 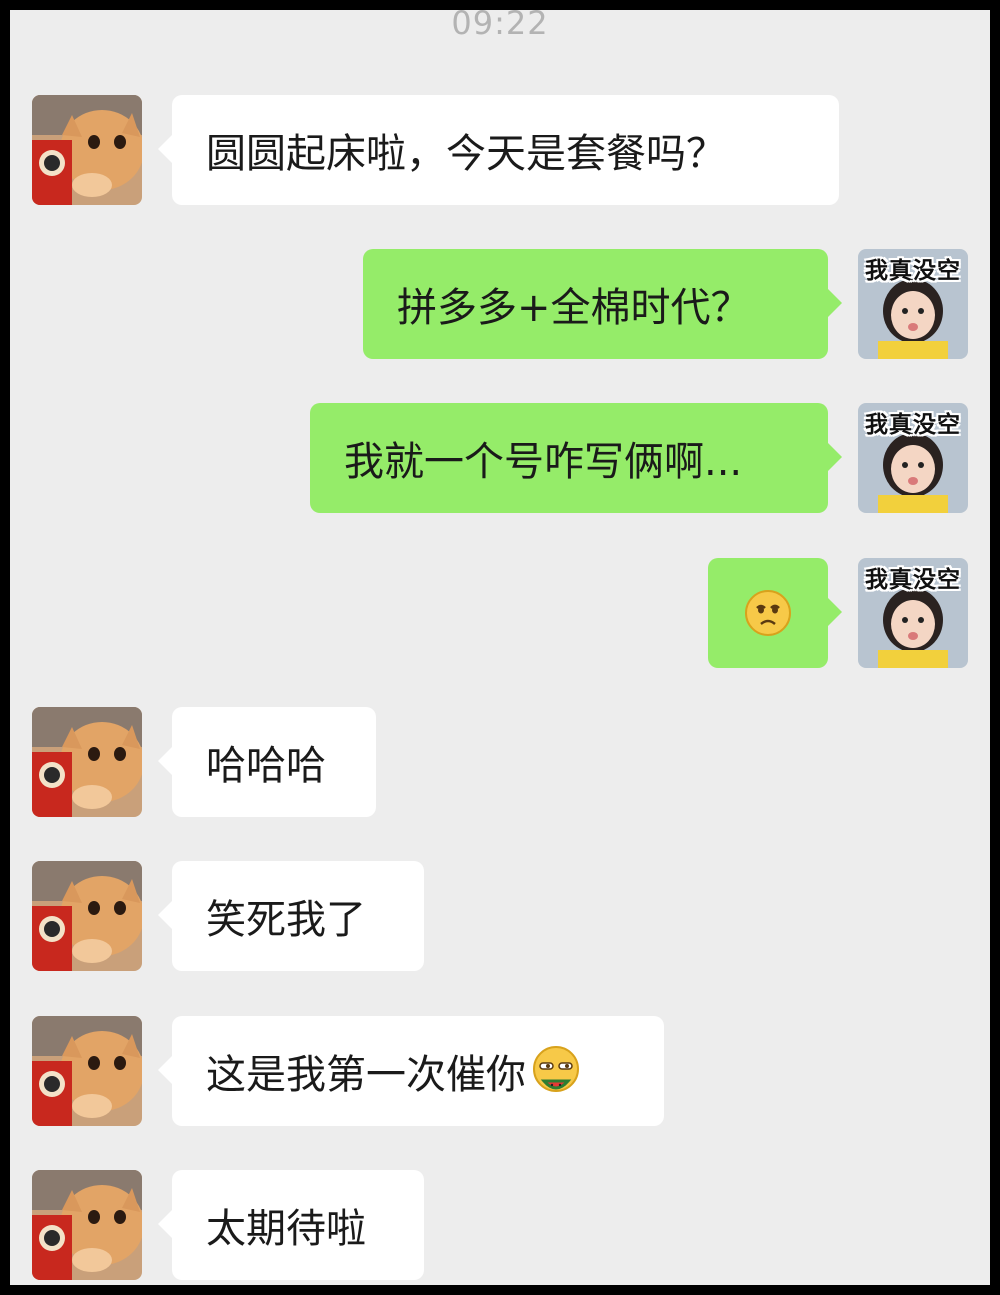 I want to click on message-text: 哈哈哈, so click(x=266, y=766).